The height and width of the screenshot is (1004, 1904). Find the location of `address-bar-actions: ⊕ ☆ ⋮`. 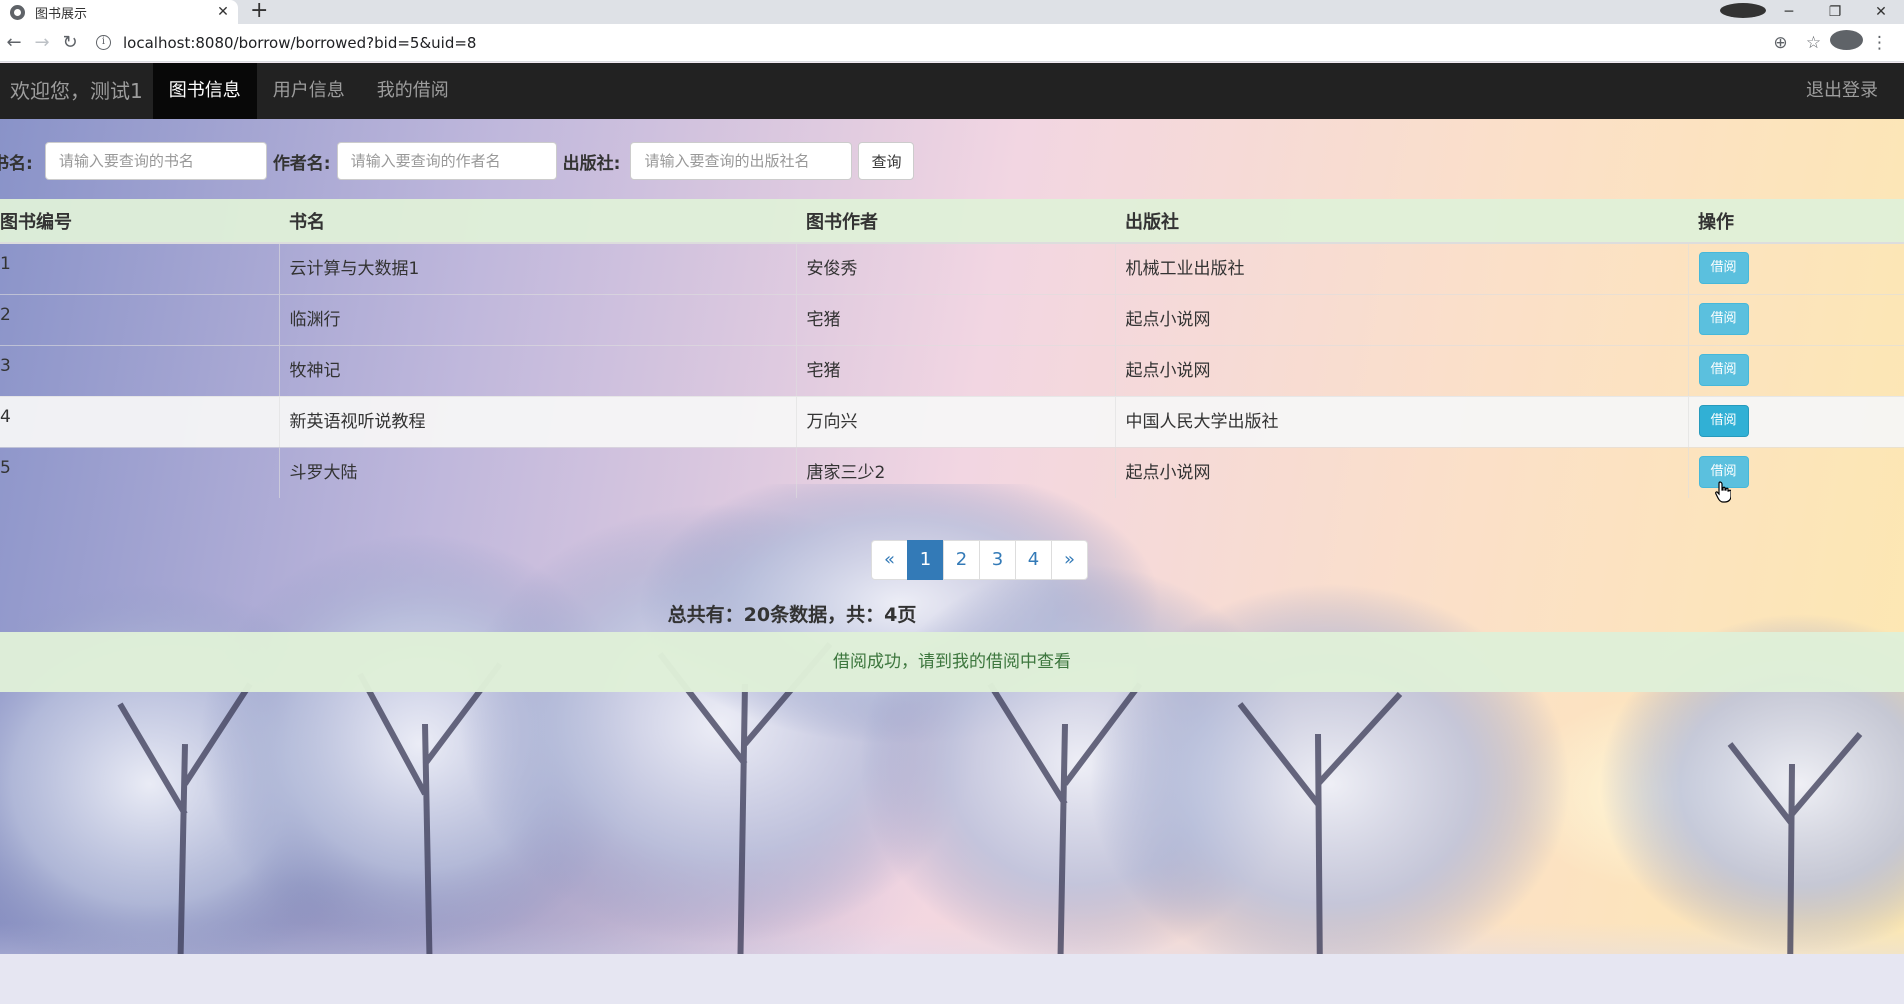

address-bar-actions: ⊕ ☆ ⋮ is located at coordinates (1830, 42).